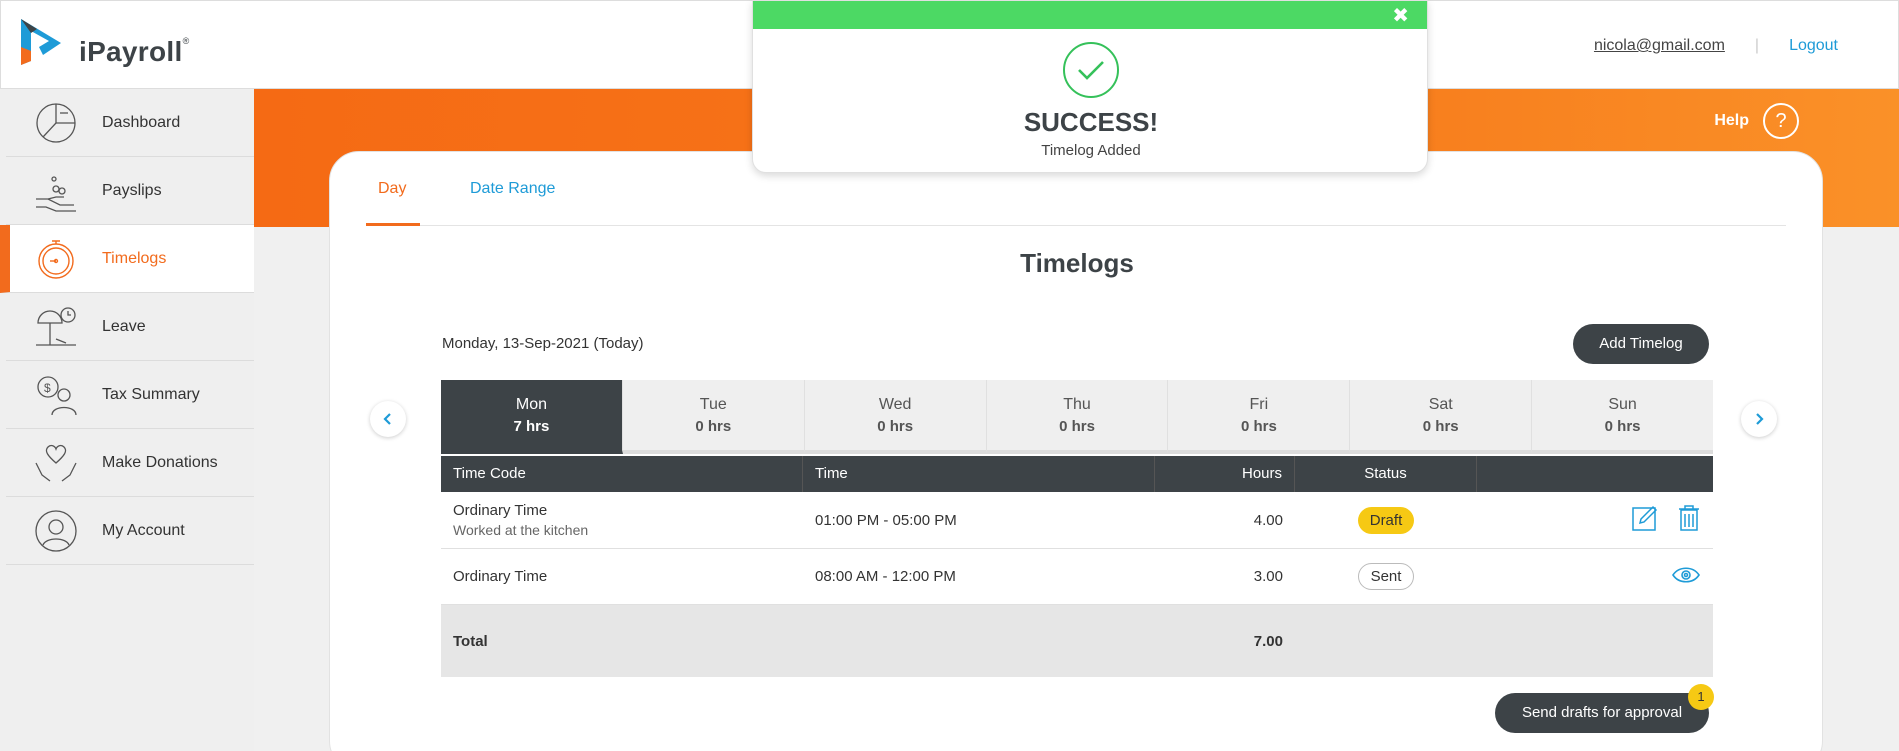 This screenshot has width=1899, height=751. Describe the element at coordinates (56, 327) in the screenshot. I see `beach-umbrella-icon` at that location.